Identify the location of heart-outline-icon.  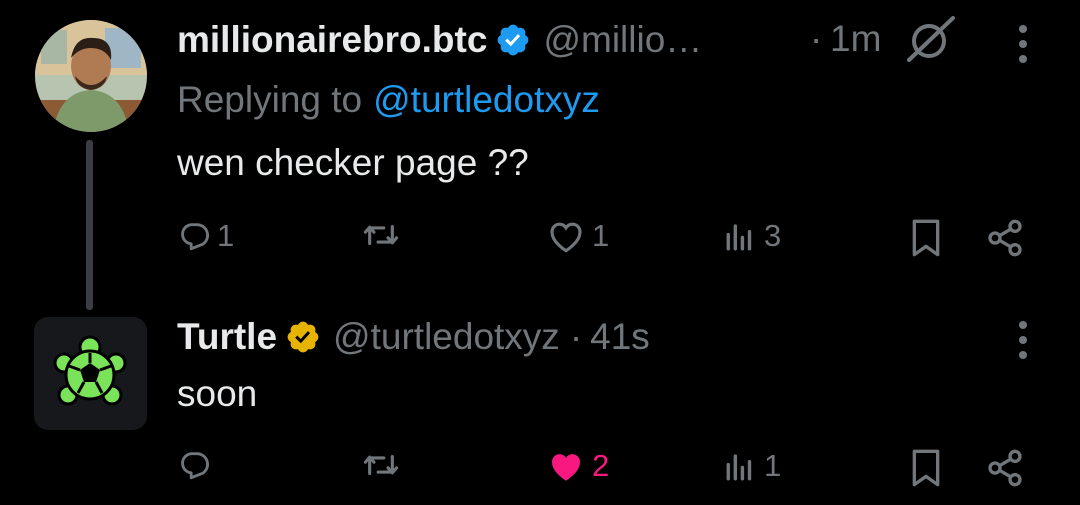
(566, 237).